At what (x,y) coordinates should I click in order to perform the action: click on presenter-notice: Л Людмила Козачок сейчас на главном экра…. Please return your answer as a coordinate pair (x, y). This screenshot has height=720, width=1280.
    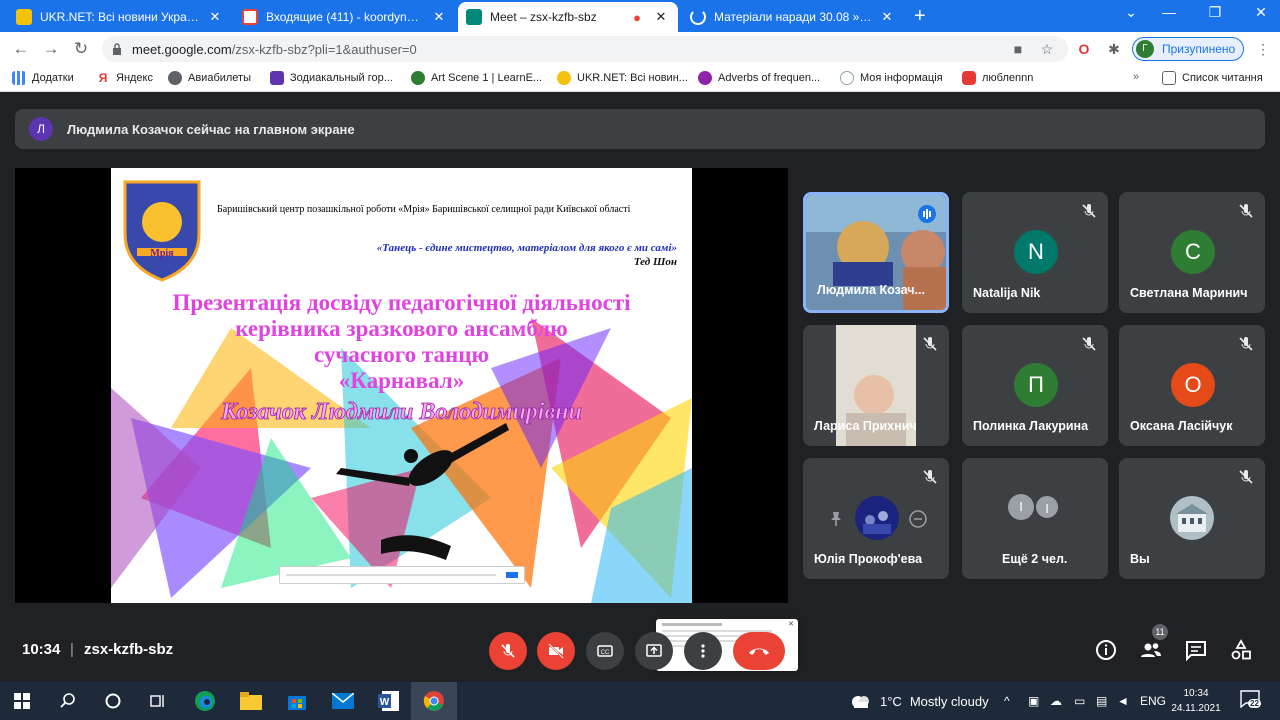
    Looking at the image, I should click on (640, 129).